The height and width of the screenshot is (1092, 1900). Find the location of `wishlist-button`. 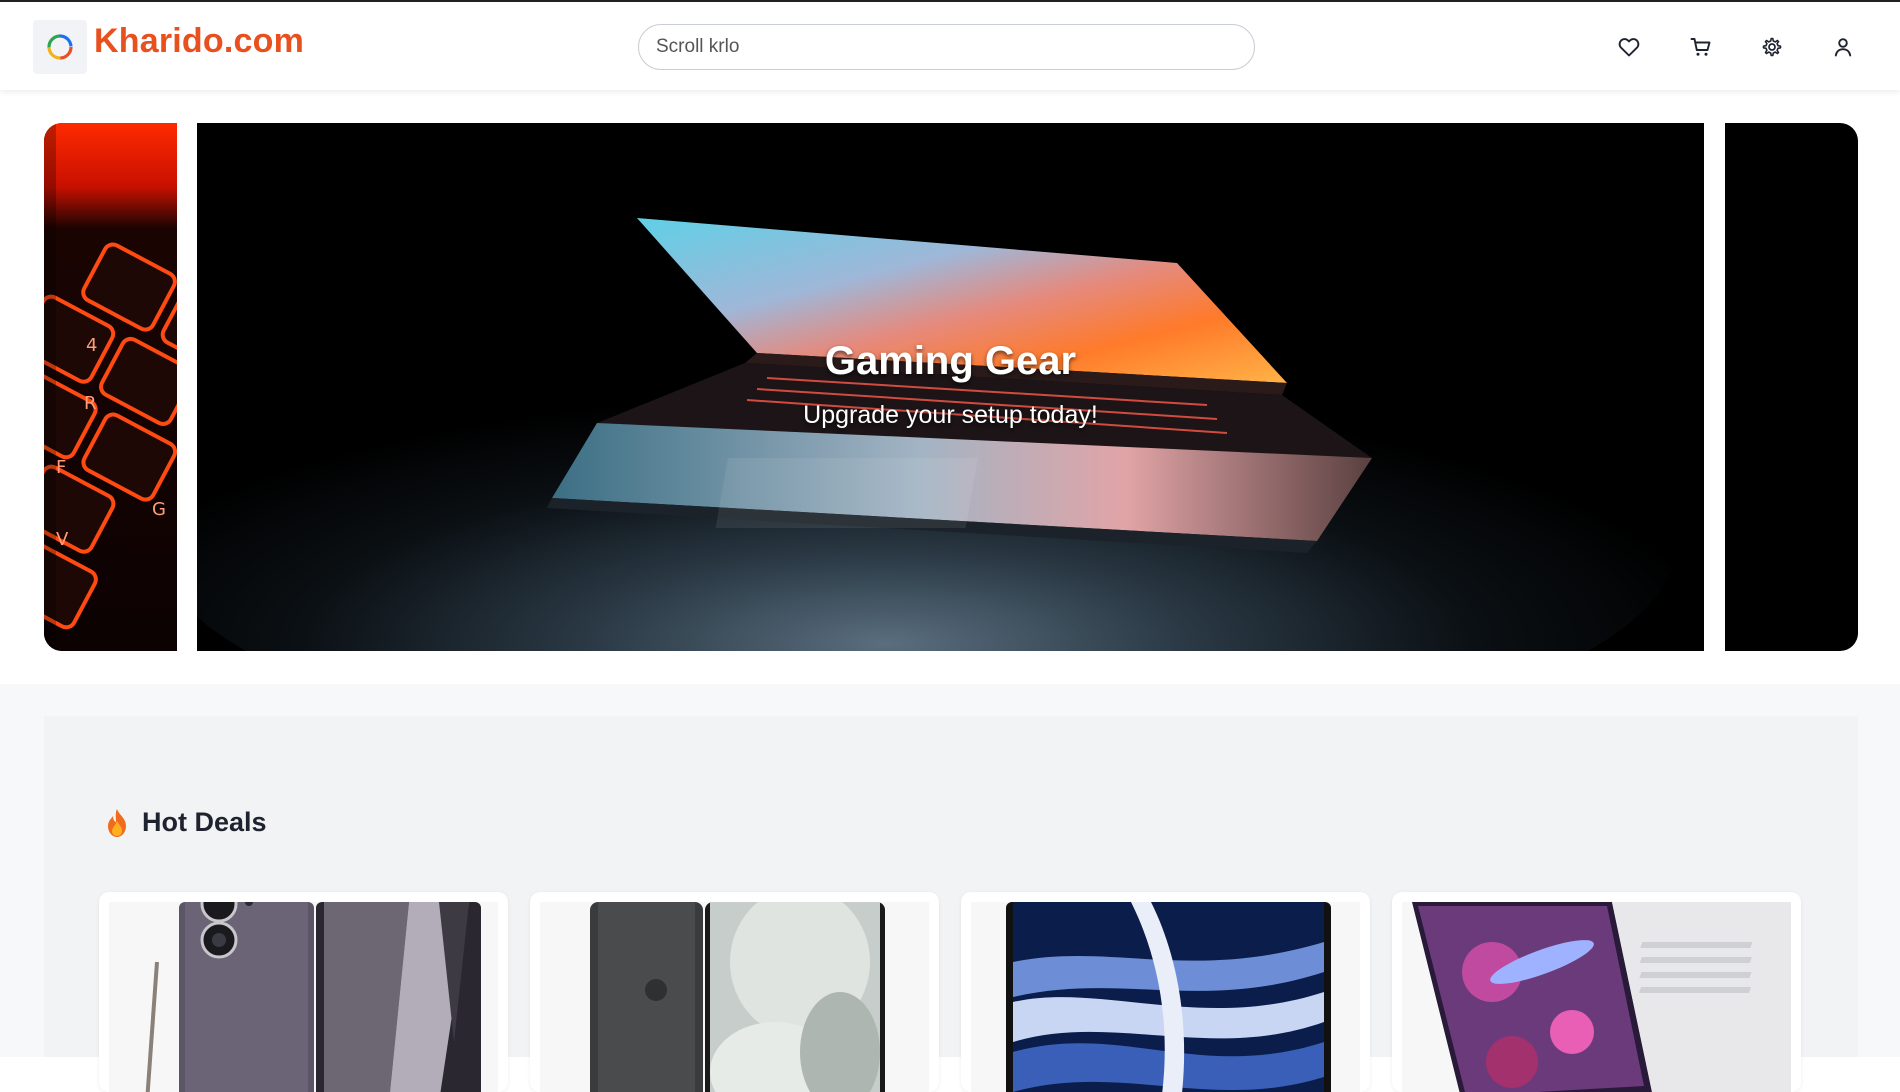

wishlist-button is located at coordinates (1629, 47).